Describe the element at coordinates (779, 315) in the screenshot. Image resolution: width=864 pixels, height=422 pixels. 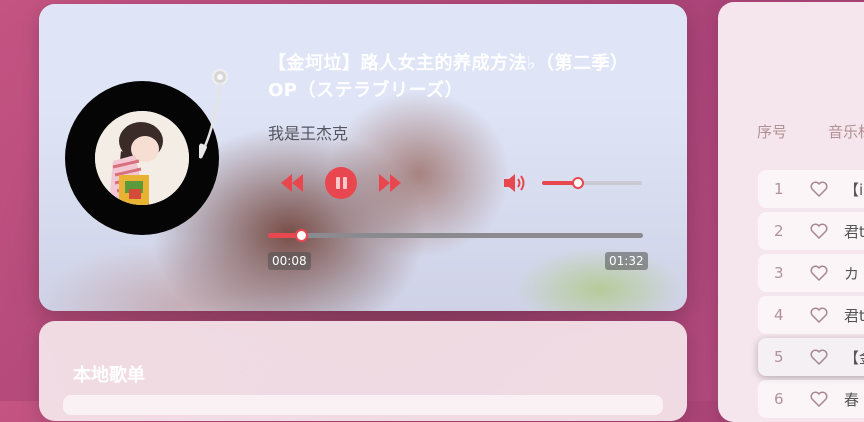
I see `song-number: 4` at that location.